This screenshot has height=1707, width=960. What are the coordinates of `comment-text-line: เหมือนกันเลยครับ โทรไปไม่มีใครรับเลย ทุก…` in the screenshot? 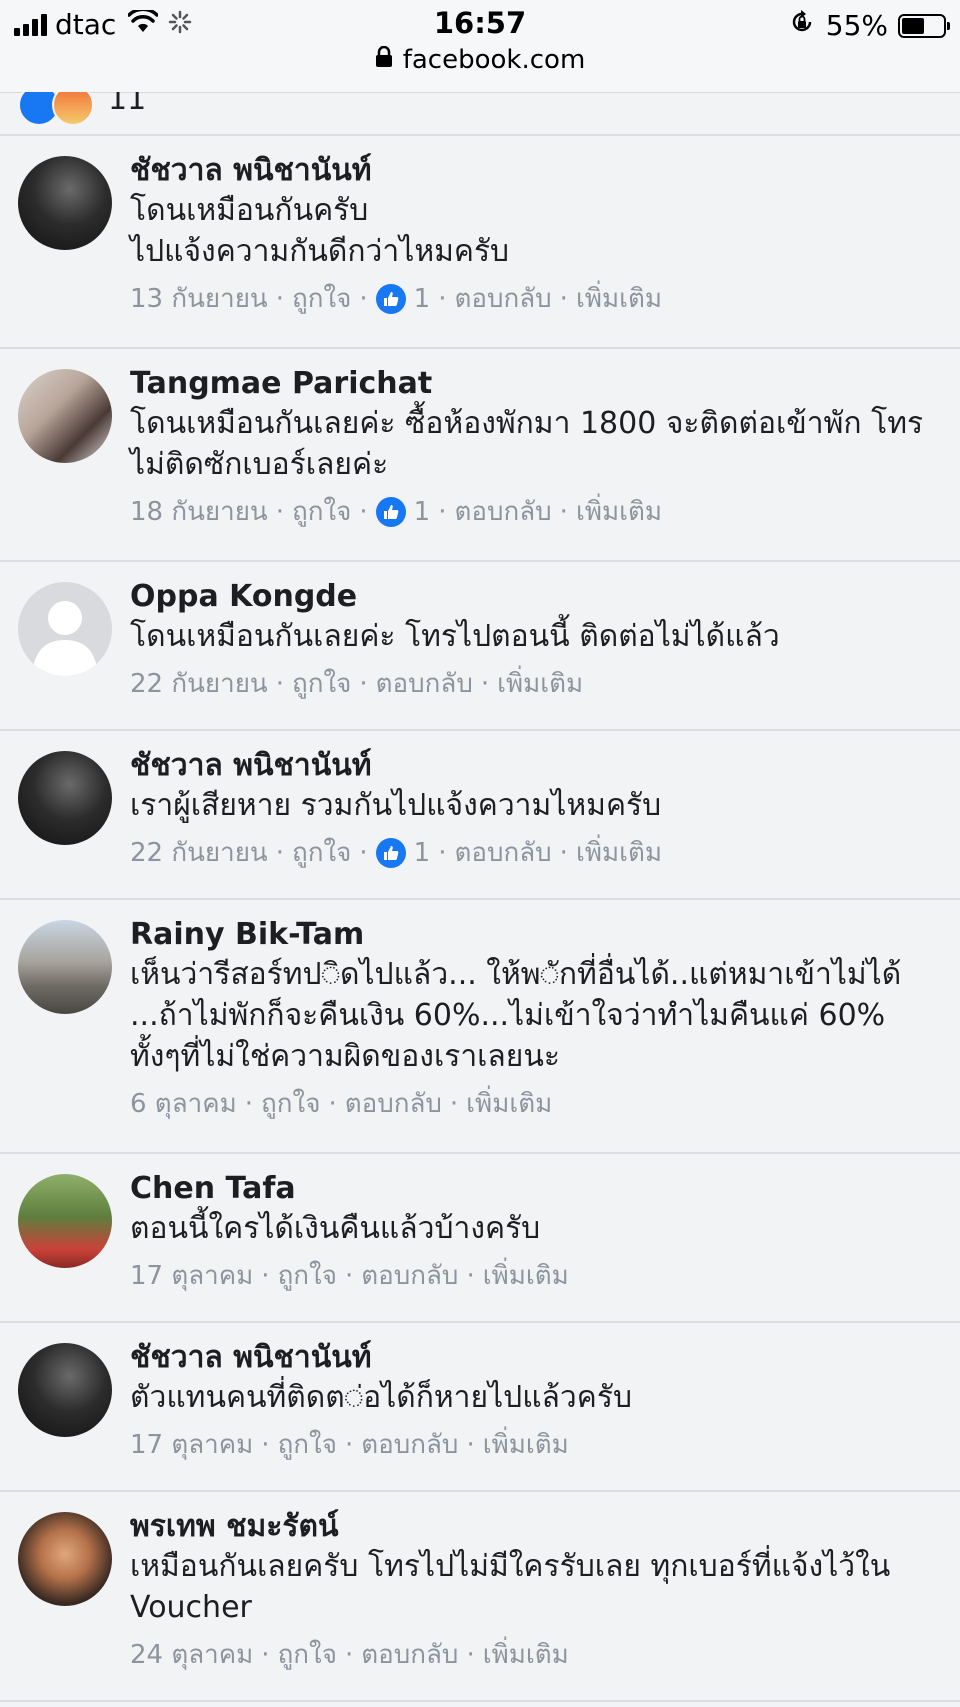 It's located at (510, 1566).